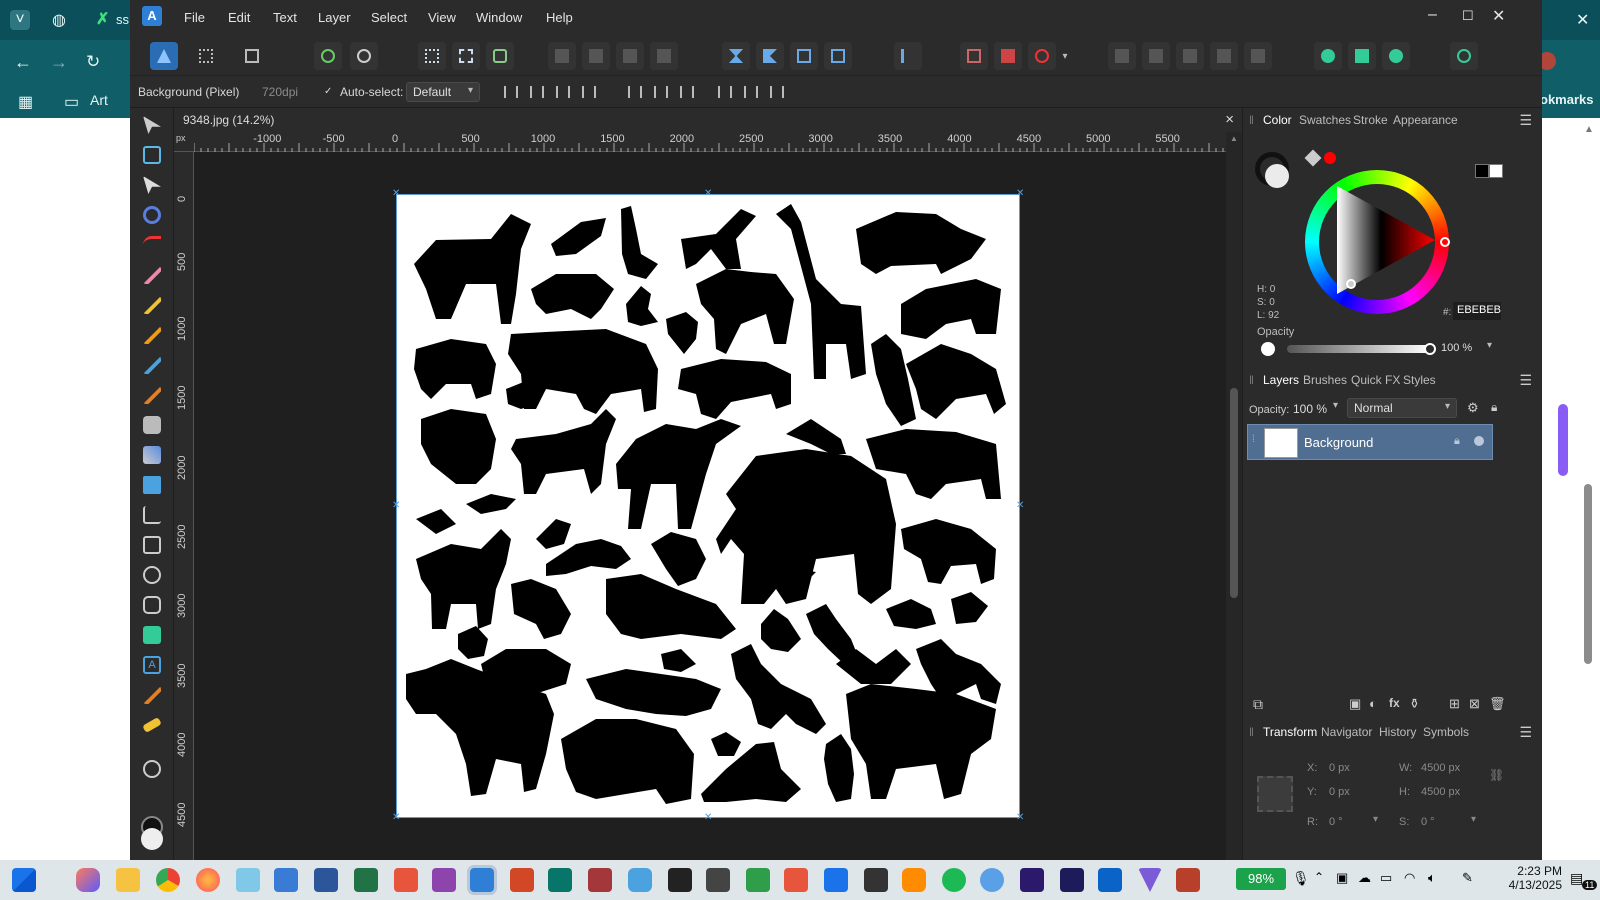  Describe the element at coordinates (239, 17) in the screenshot. I see `menu-edit: Edit` at that location.